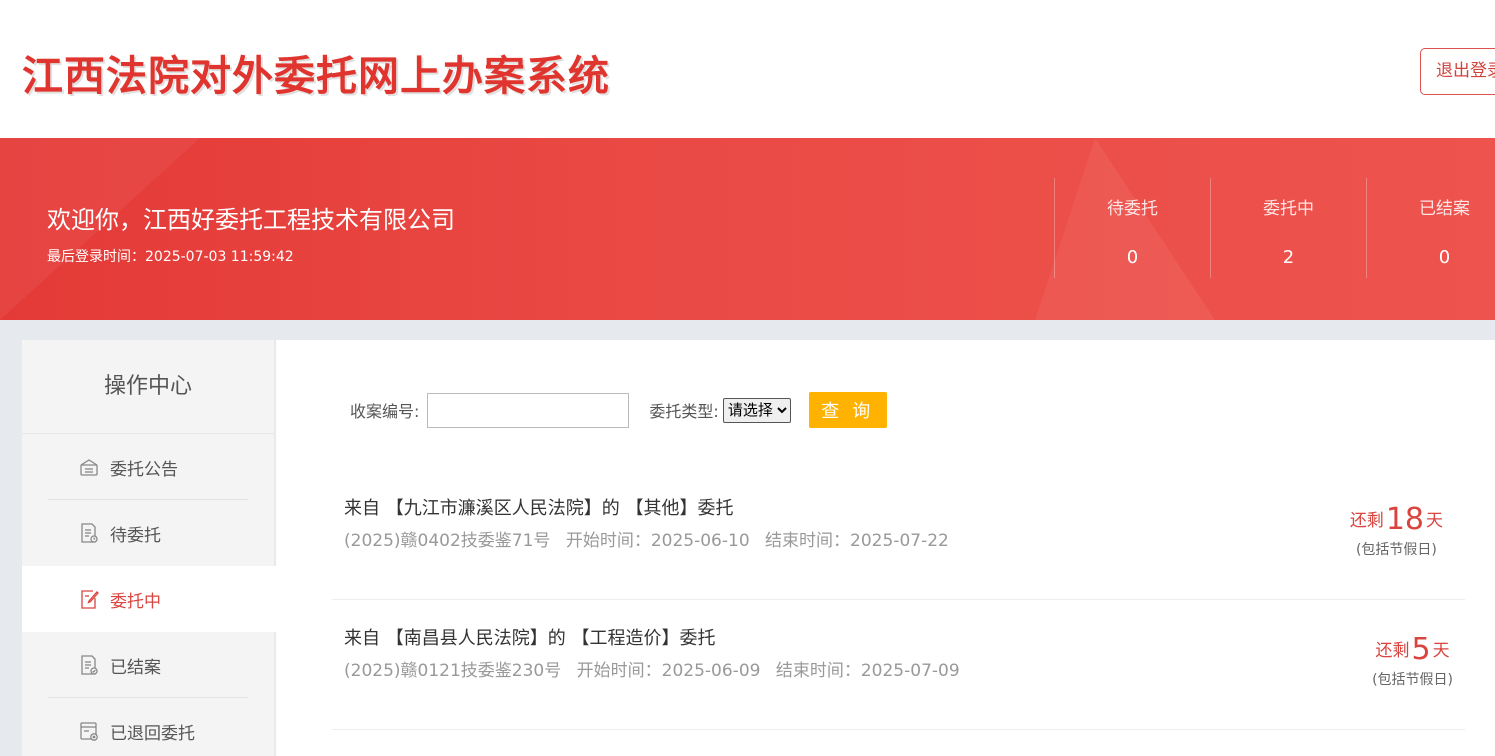 The image size is (1495, 756). What do you see at coordinates (385, 411) in the screenshot?
I see `case-number-label: 收案编号:` at bounding box center [385, 411].